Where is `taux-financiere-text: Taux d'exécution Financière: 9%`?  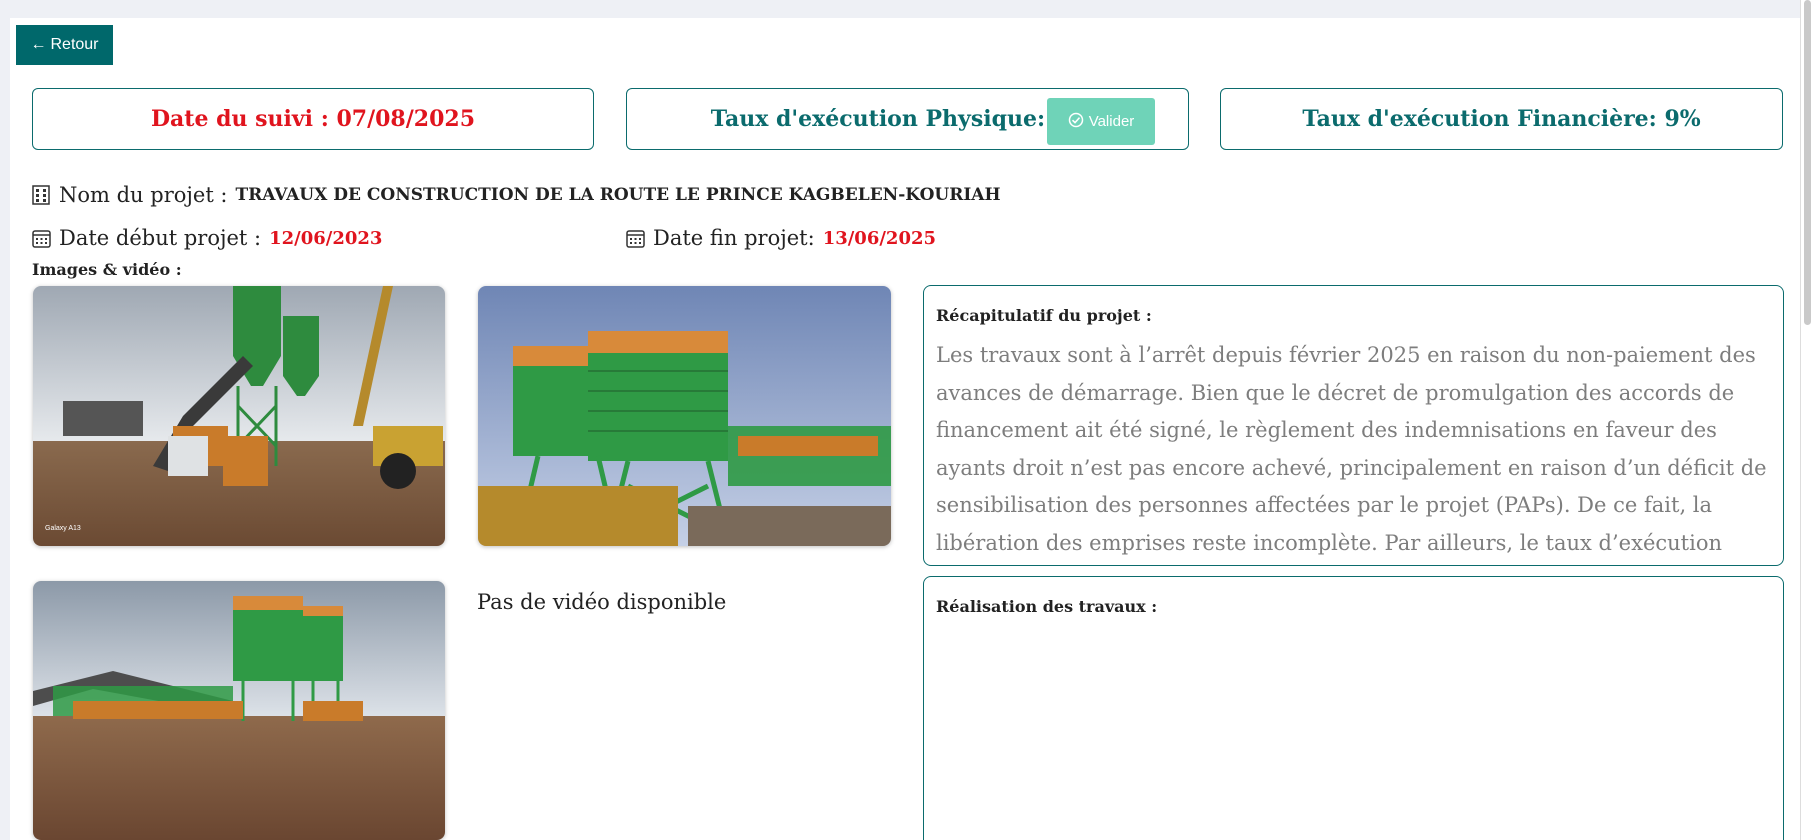 taux-financiere-text: Taux d'exécution Financière: 9% is located at coordinates (1501, 119).